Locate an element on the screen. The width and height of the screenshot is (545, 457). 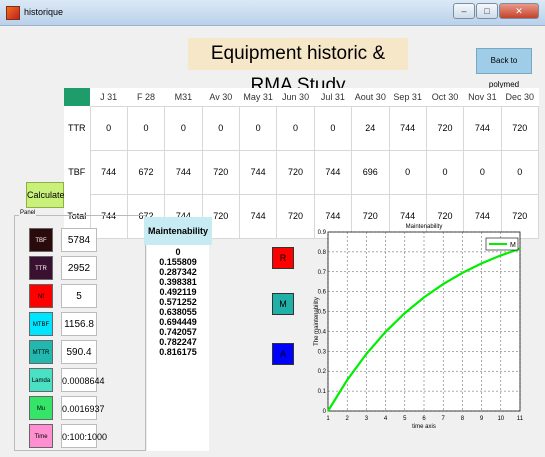
app-icon is located at coordinates (13, 13).